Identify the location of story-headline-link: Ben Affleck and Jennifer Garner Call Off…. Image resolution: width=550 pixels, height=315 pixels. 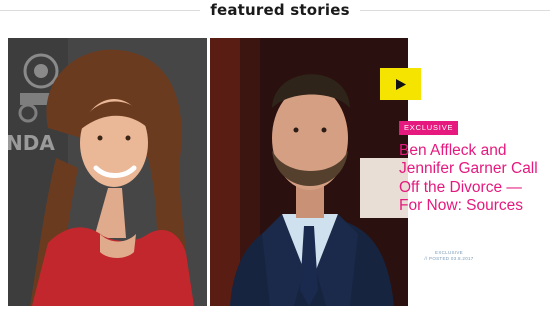
(473, 178).